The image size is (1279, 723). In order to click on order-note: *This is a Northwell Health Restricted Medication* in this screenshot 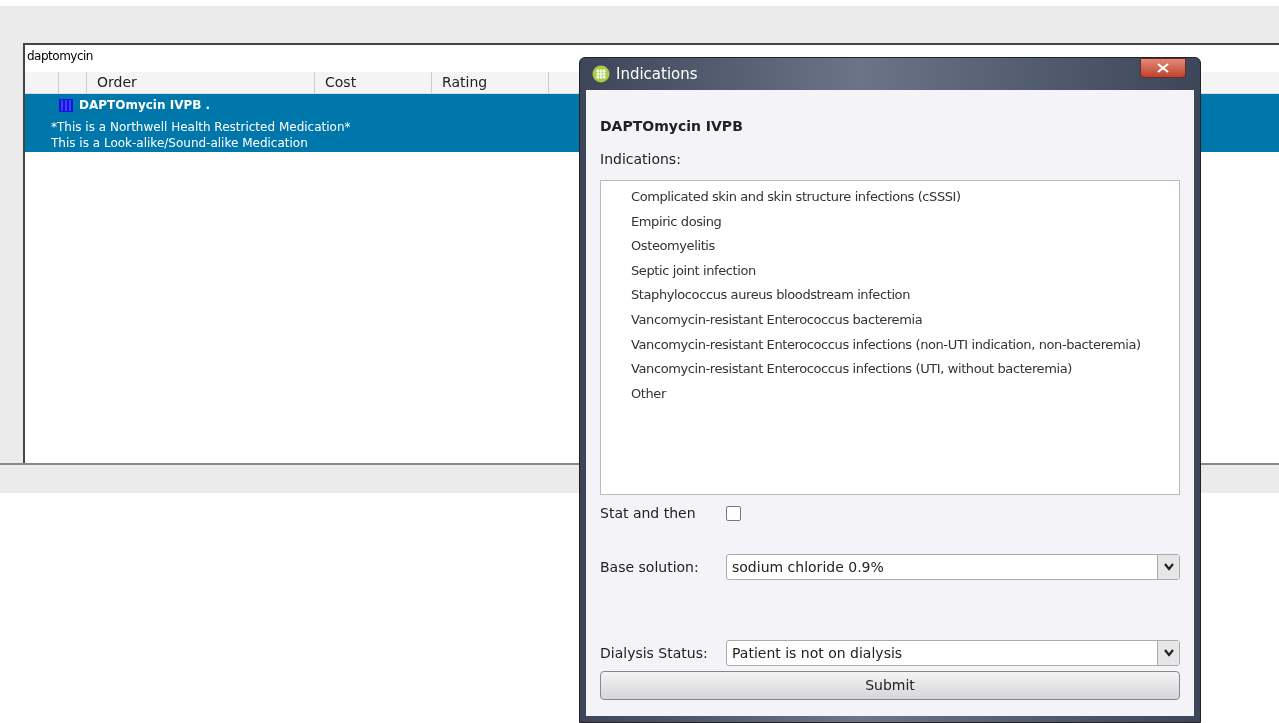, I will do `click(201, 127)`.